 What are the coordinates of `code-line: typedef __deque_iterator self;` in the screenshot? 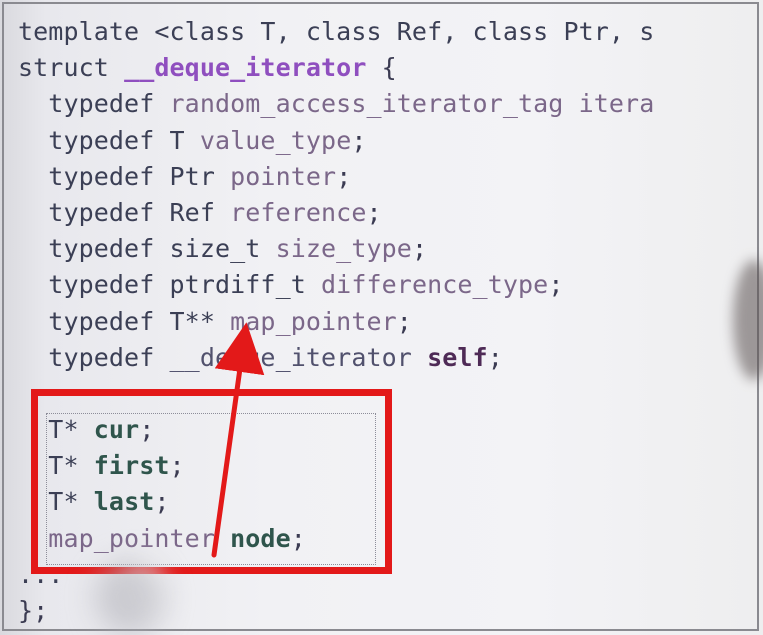 It's located at (336, 358).